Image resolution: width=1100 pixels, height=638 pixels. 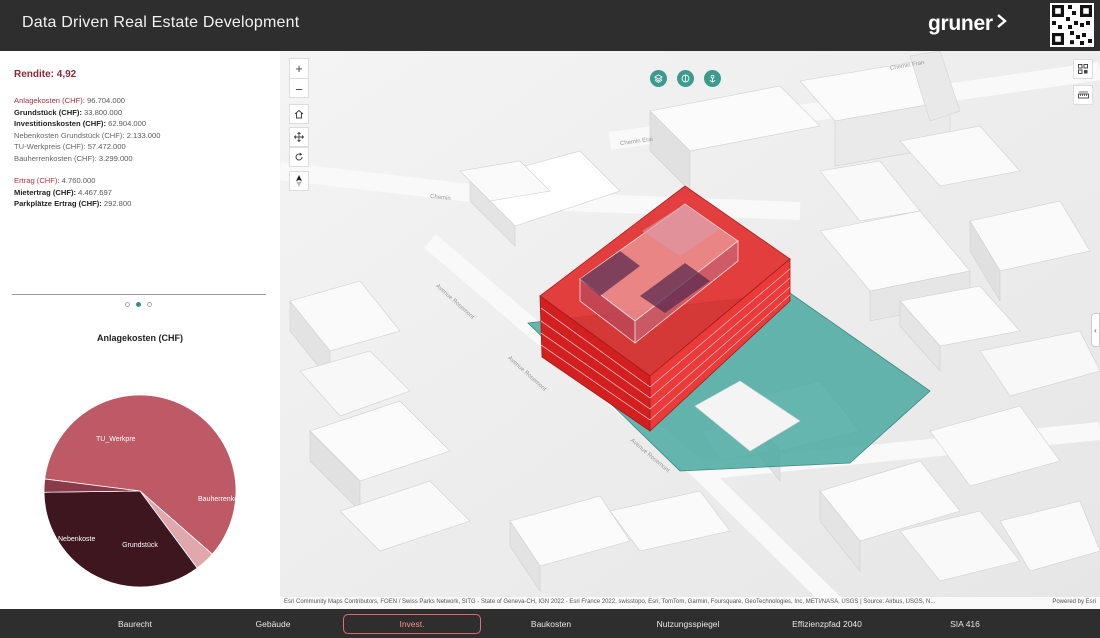 I want to click on qr-grid-icon, so click(x=1083, y=69).